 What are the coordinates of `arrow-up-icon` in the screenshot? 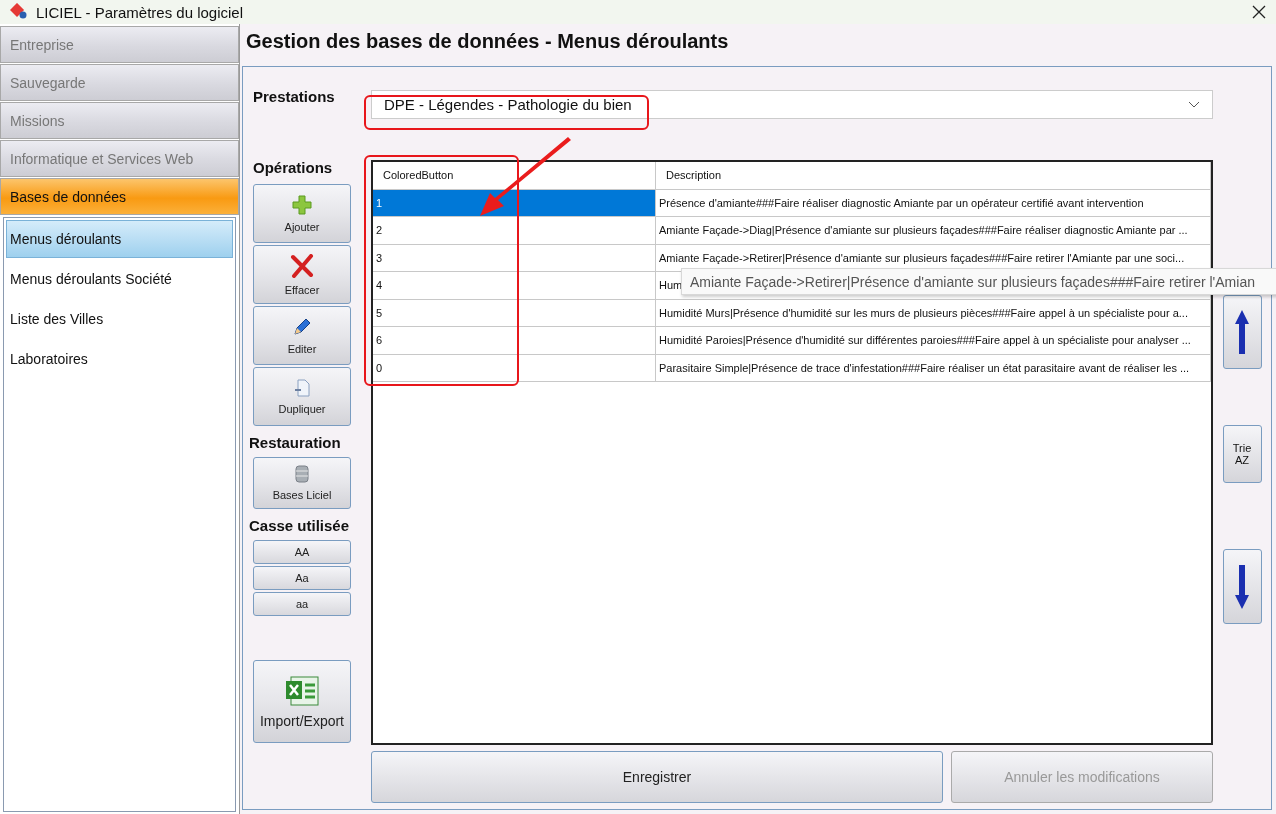 It's located at (1242, 332).